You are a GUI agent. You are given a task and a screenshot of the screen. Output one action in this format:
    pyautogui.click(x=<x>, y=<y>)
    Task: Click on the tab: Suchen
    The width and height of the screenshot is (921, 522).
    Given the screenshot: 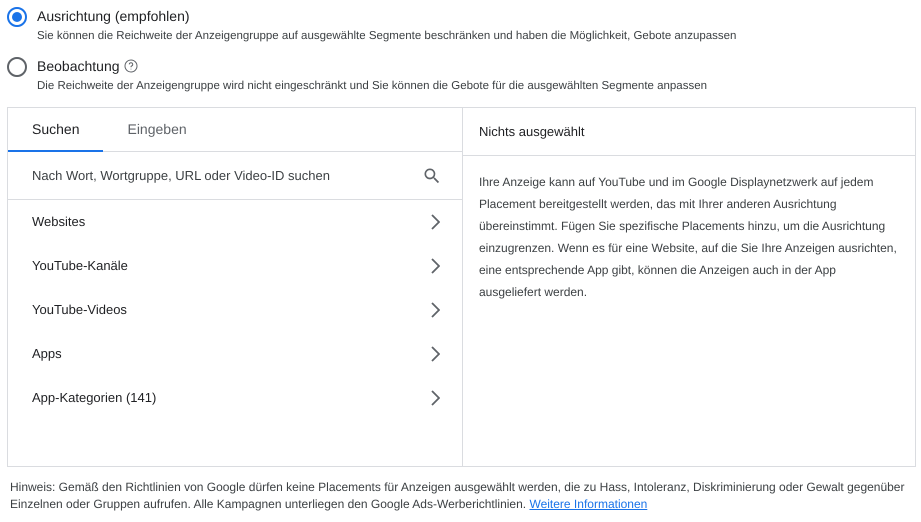 What is the action you would take?
    pyautogui.click(x=56, y=130)
    